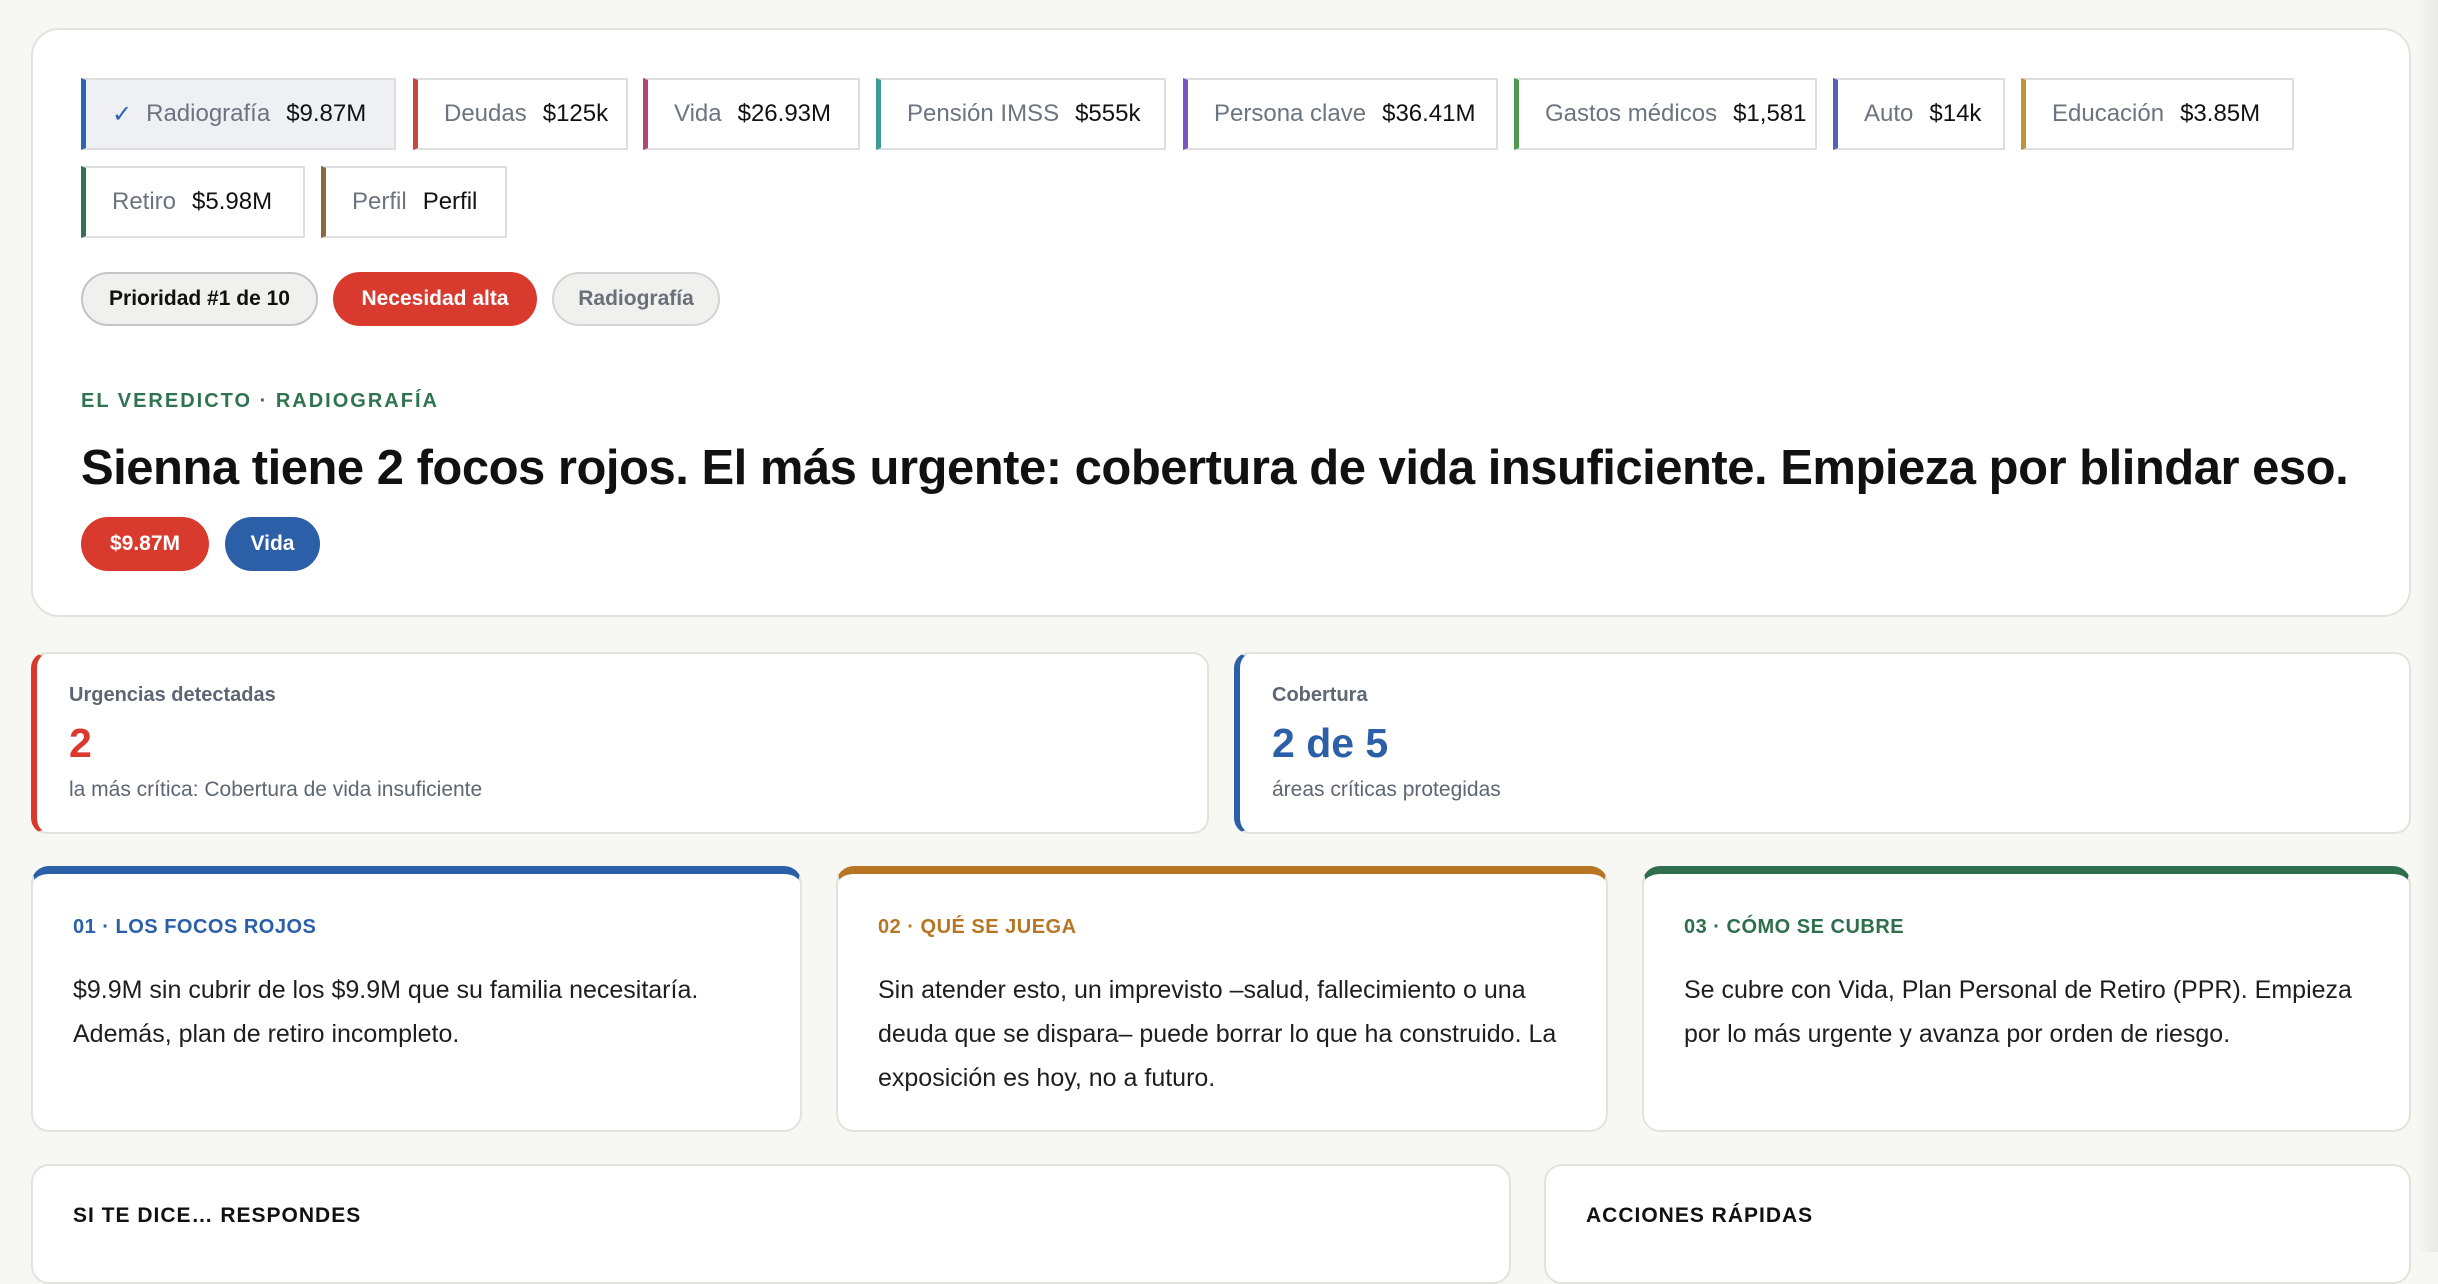 The width and height of the screenshot is (2438, 1284). What do you see at coordinates (1429, 113) in the screenshot?
I see `tab-value: $36.41M` at bounding box center [1429, 113].